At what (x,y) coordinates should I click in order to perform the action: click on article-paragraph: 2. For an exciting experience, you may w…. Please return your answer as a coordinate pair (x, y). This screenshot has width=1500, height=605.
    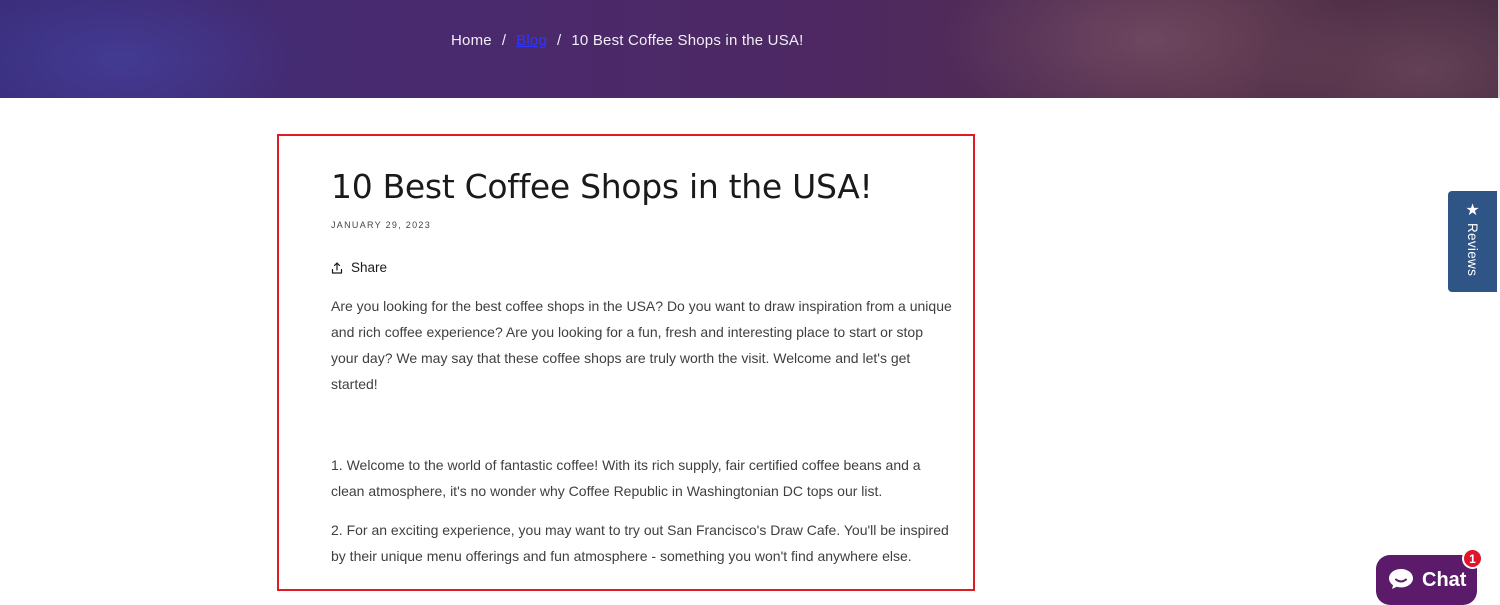
    Looking at the image, I should click on (640, 543).